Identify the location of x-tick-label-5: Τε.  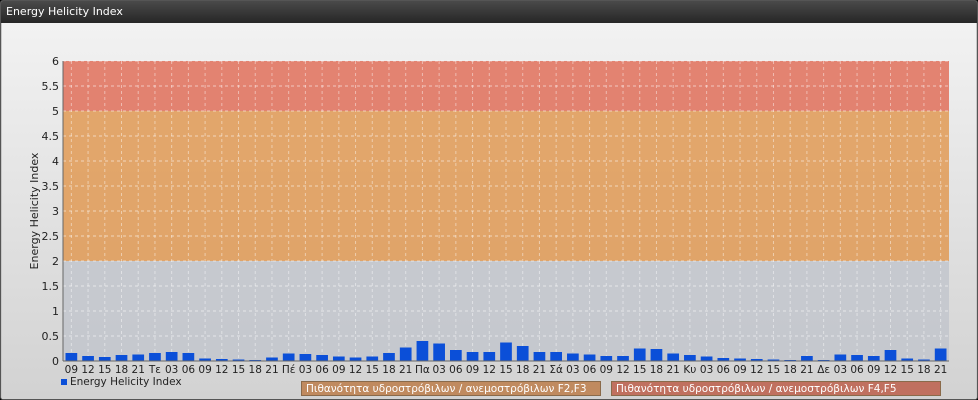
(154, 370).